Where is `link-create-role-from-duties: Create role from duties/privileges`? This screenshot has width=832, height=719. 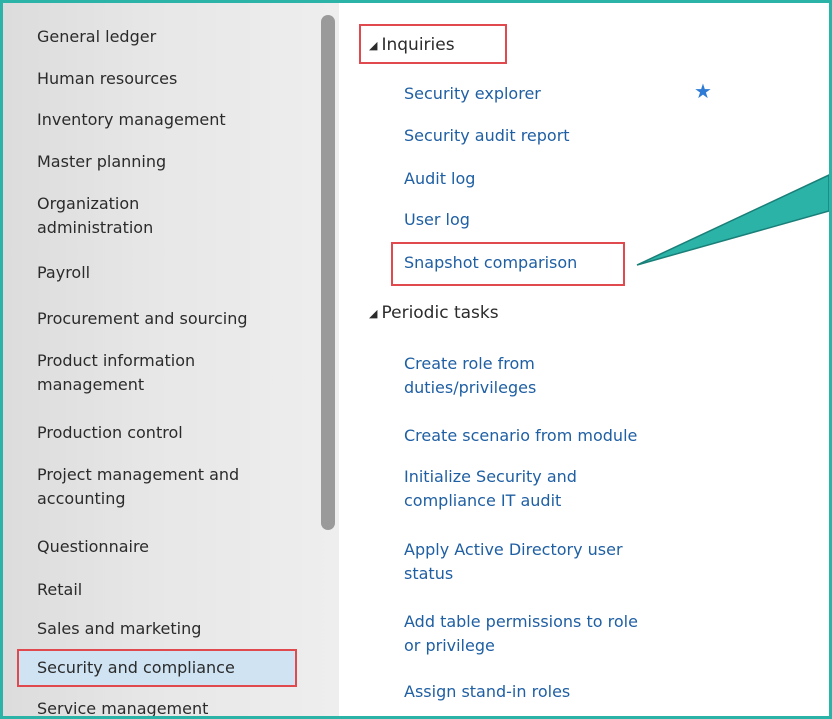
link-create-role-from-duties: Create role from duties/privileges is located at coordinates (494, 376).